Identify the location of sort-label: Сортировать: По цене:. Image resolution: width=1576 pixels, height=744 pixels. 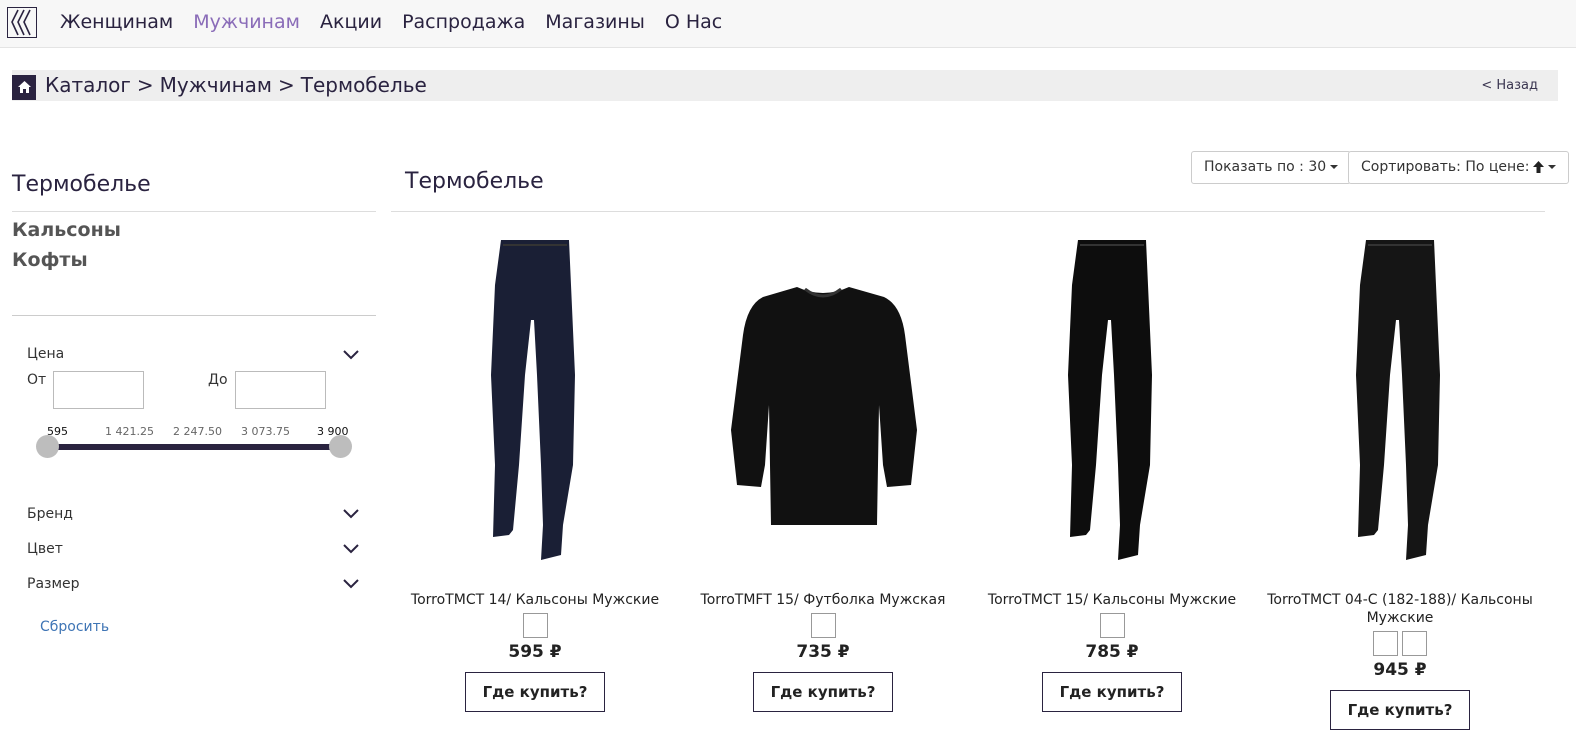
(1445, 167).